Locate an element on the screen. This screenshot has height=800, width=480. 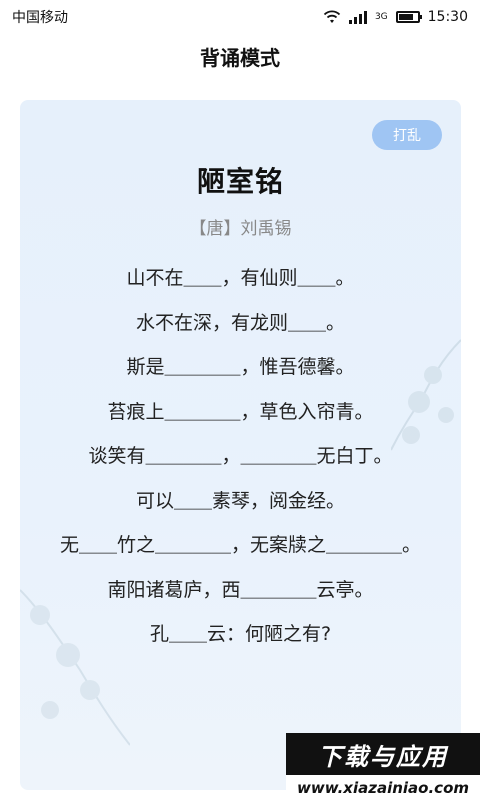
poem-author: 【唐】刘禹锡 is located at coordinates (240, 229).